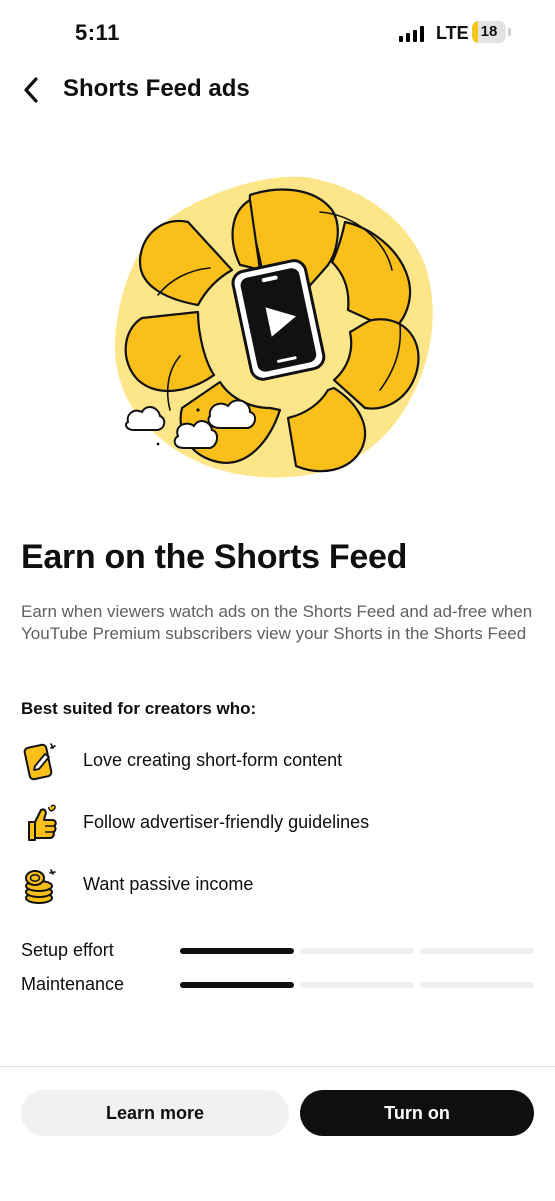 The height and width of the screenshot is (1201, 555). I want to click on setup-effort-row: Setup effort, so click(278, 950).